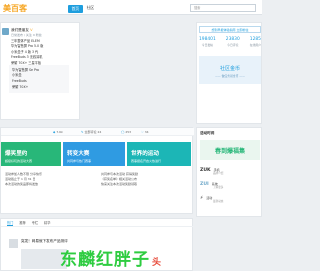 This screenshot has width=320, height=271. I want to click on tab-recommend: 推荐, so click(22, 222).